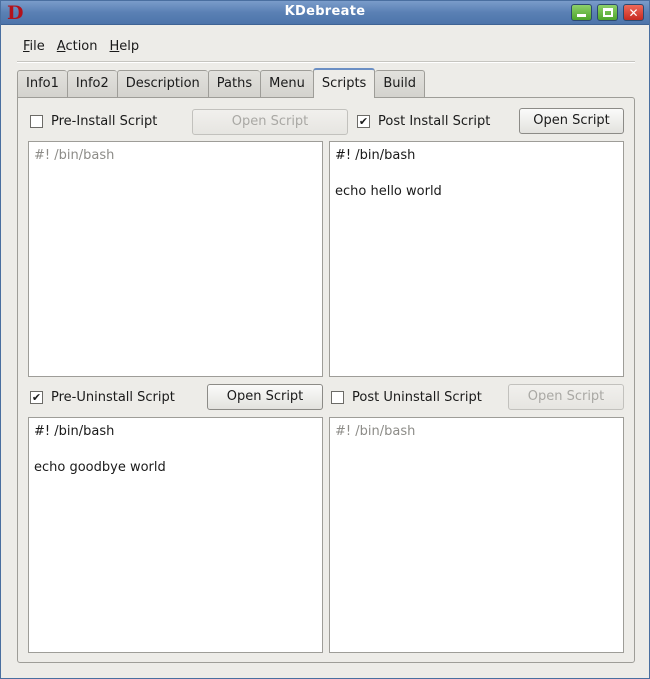 The height and width of the screenshot is (679, 650). I want to click on maximize-icon, so click(607, 12).